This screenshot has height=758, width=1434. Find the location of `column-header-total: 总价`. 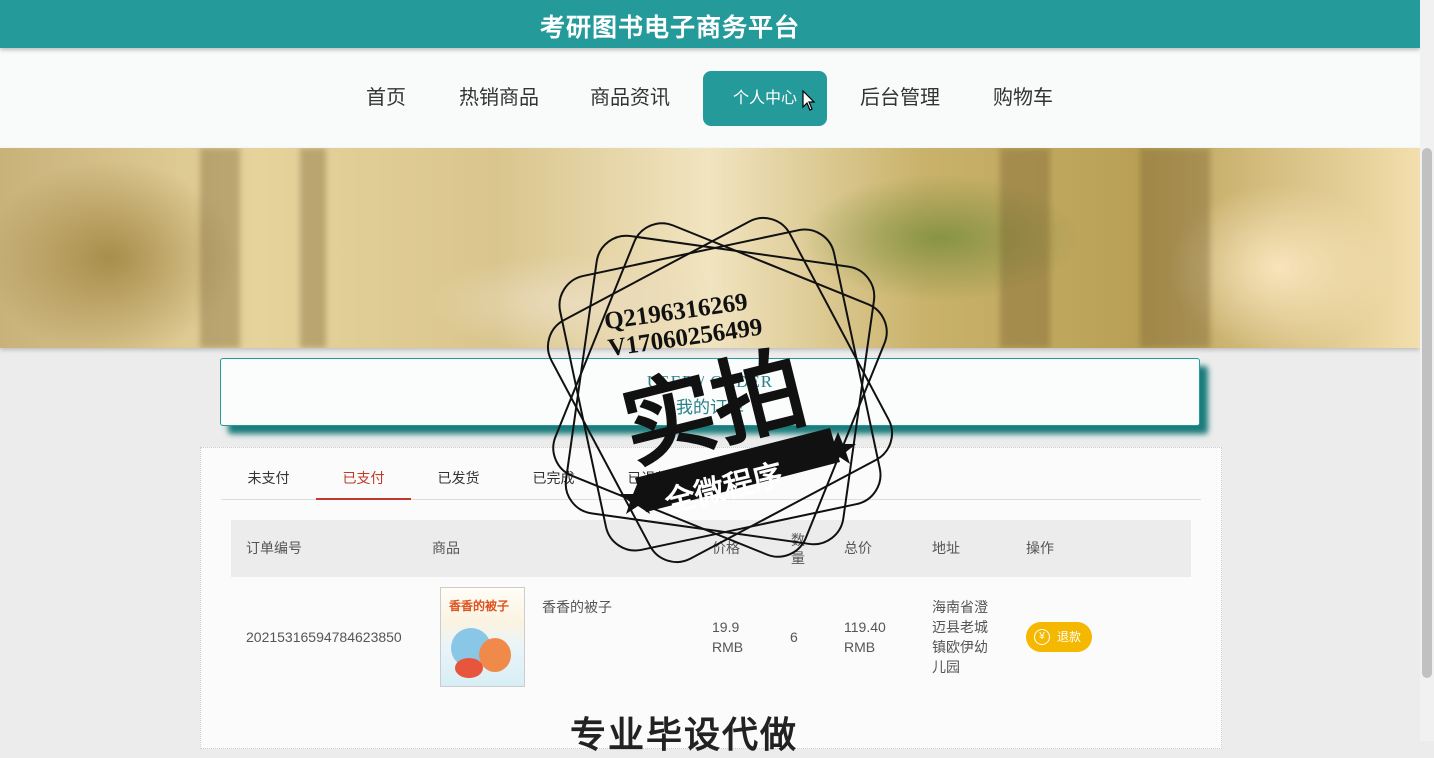

column-header-total: 总价 is located at coordinates (858, 548).